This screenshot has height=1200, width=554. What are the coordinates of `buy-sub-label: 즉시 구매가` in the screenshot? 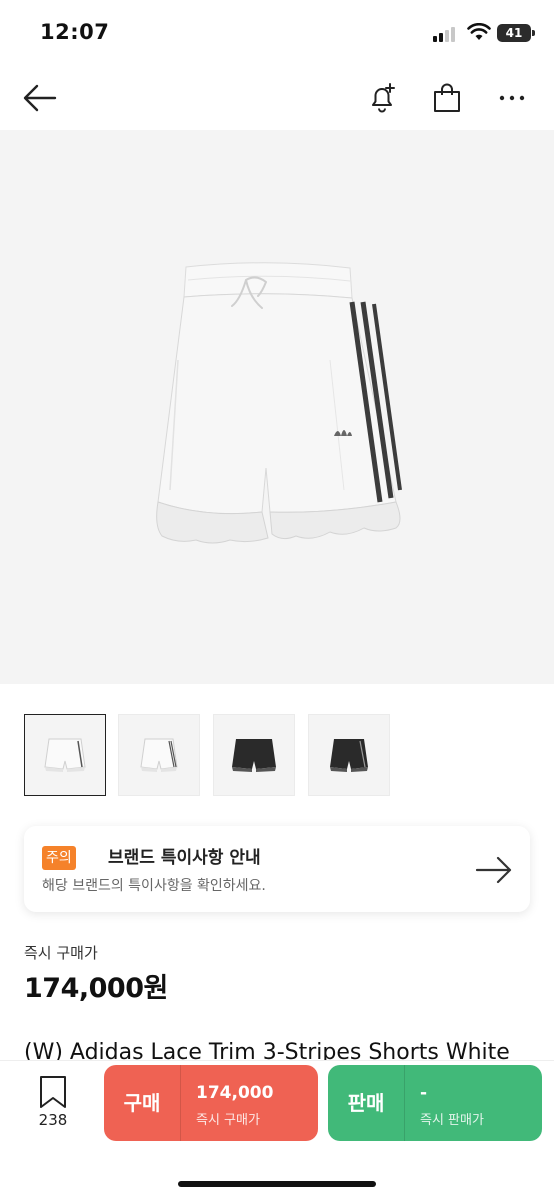 It's located at (228, 1120).